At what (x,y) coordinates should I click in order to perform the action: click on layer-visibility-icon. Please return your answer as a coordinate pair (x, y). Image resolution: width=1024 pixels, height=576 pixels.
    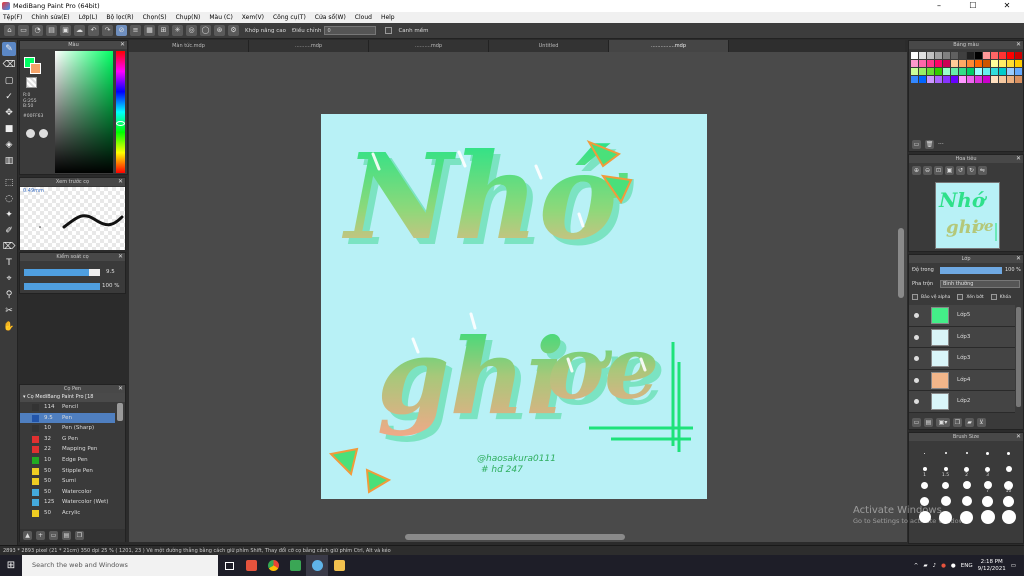
    Looking at the image, I should click on (916, 380).